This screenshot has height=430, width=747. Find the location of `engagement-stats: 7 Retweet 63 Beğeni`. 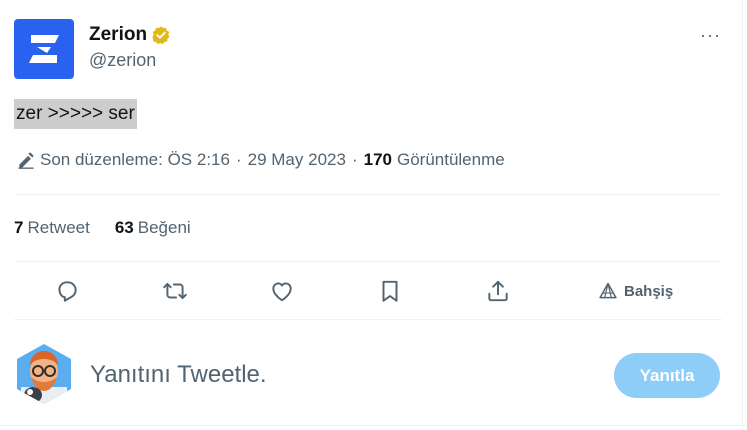

engagement-stats: 7 Retweet 63 Beğeni is located at coordinates (115, 228).